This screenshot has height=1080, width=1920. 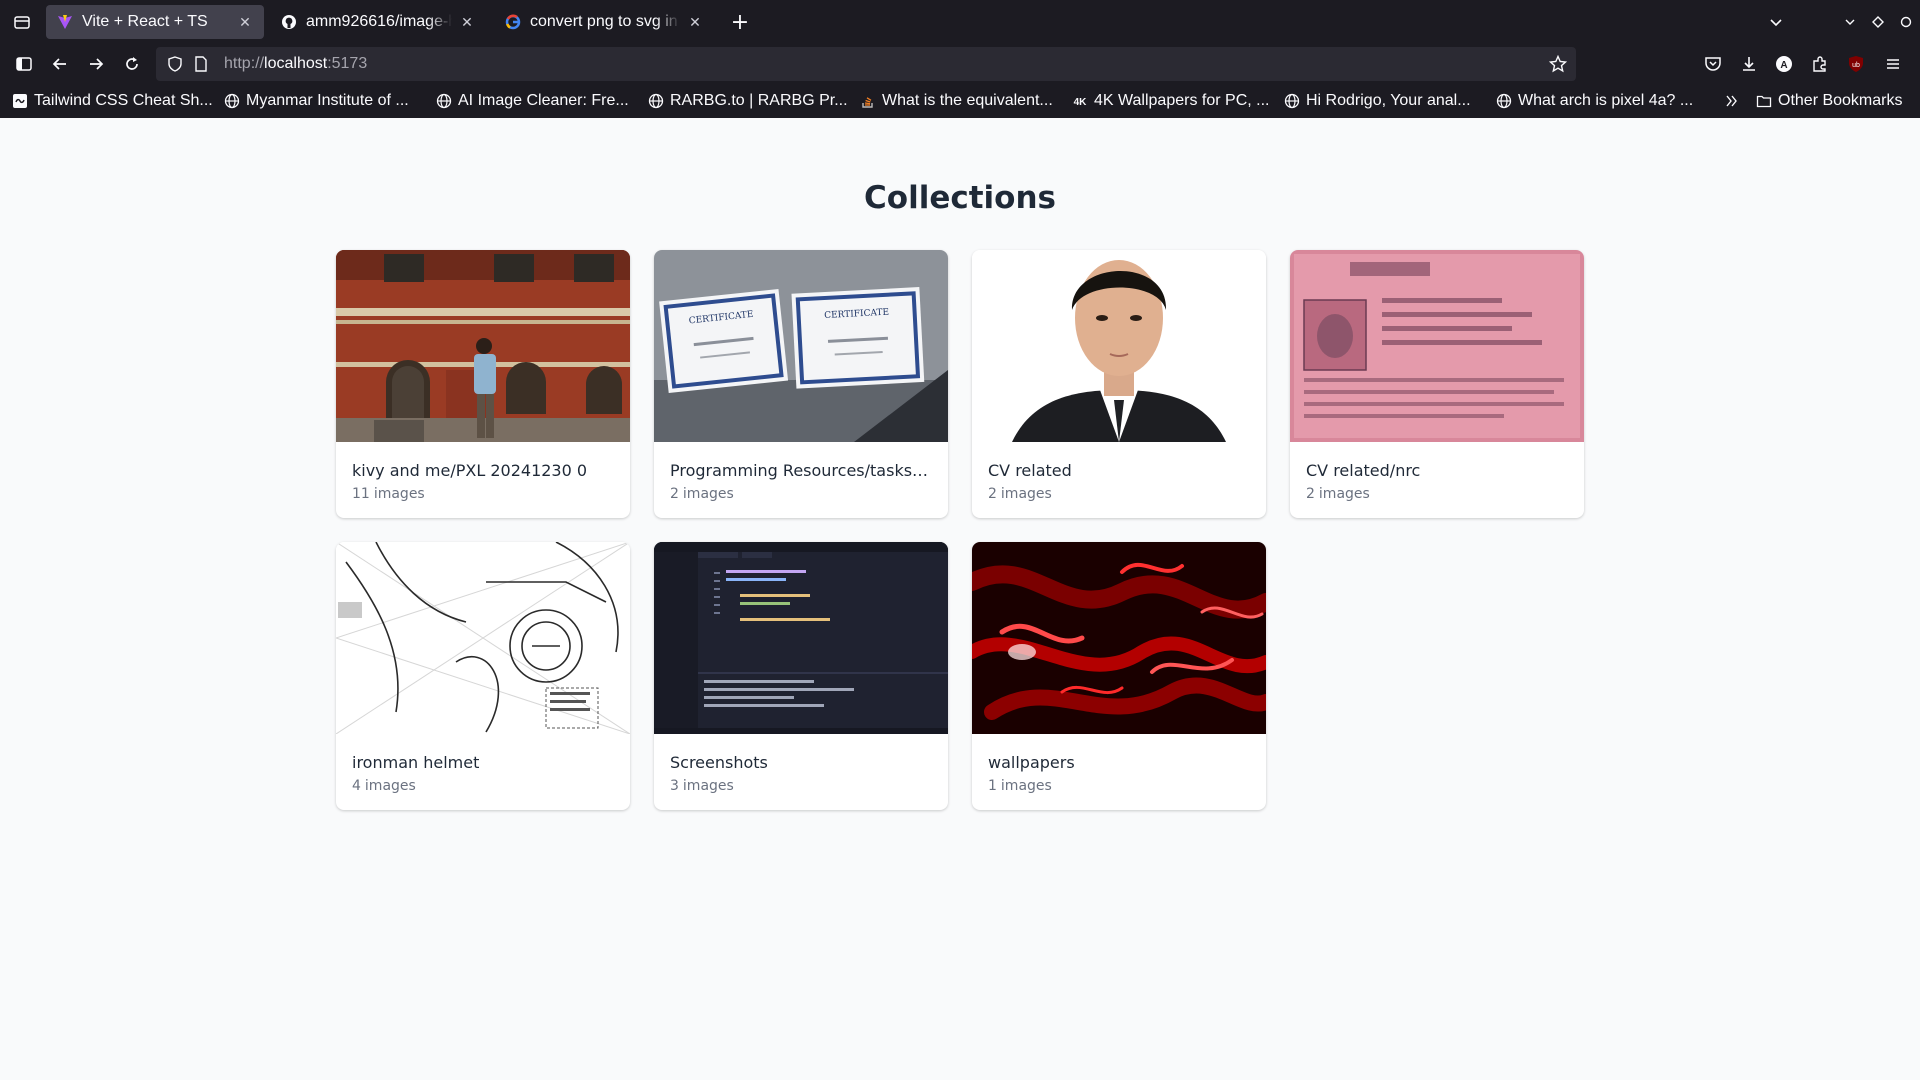 I want to click on tab-title: convert png to svg in, so click(x=605, y=22).